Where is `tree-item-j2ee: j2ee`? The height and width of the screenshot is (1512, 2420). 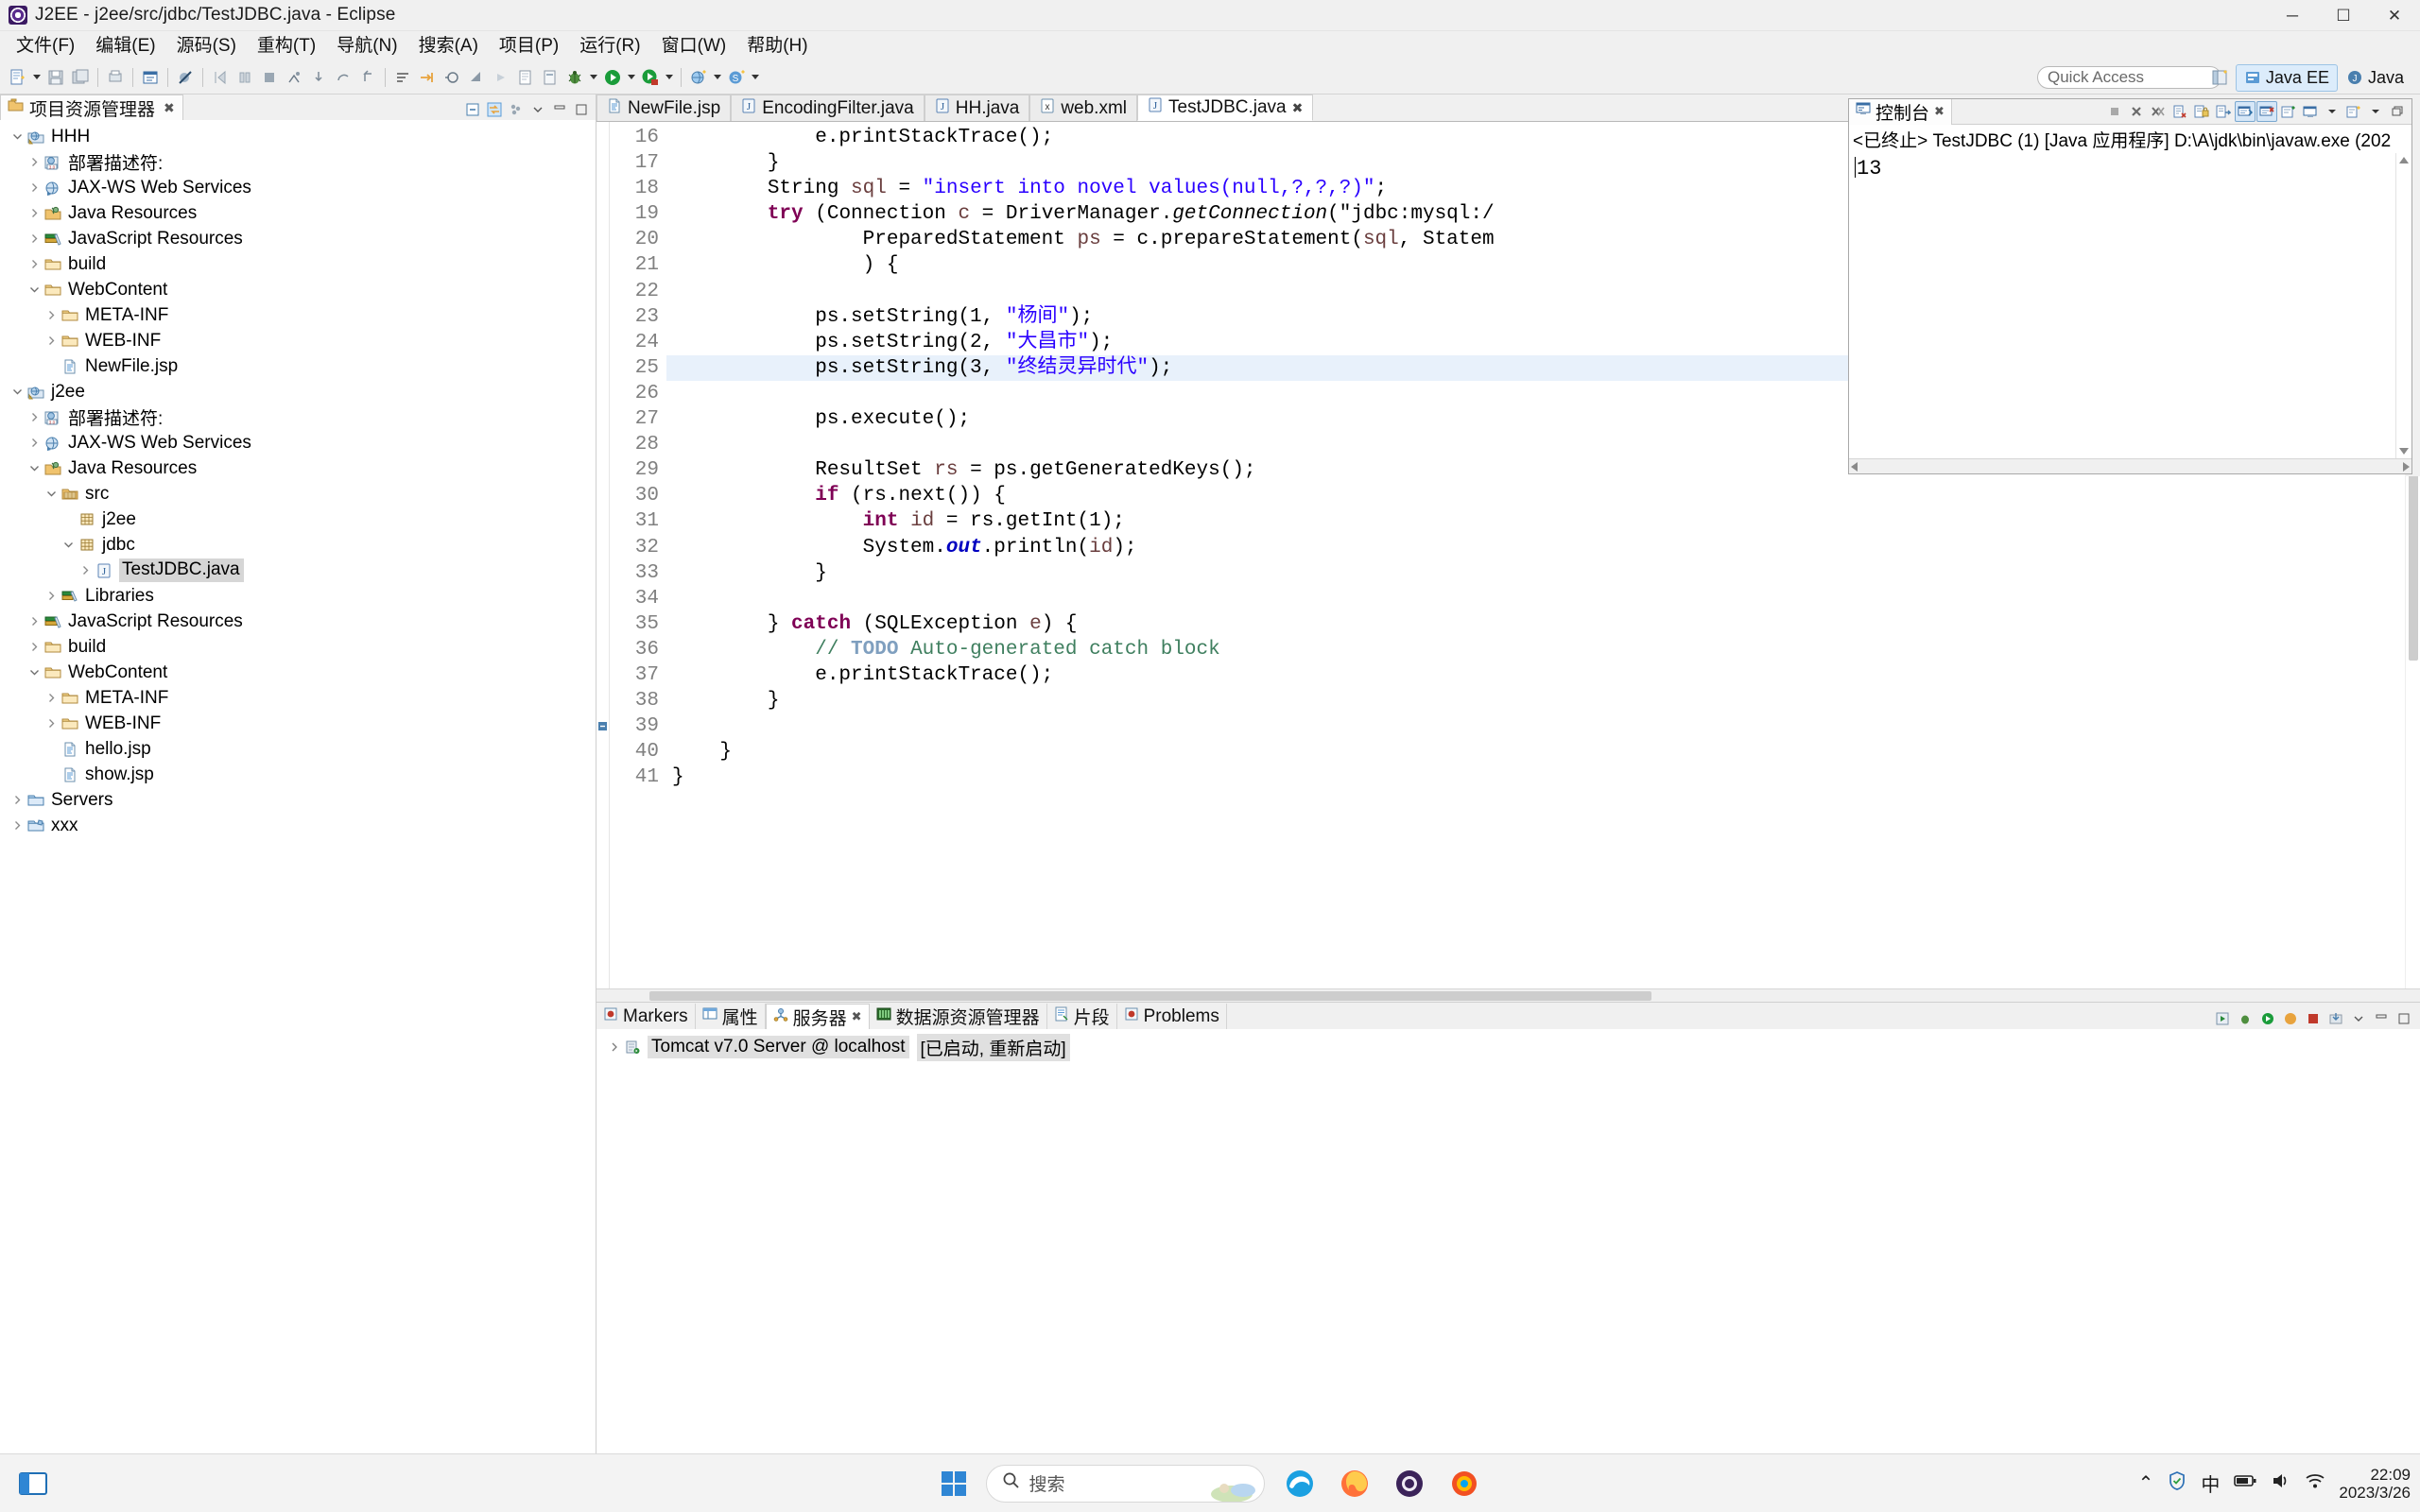 tree-item-j2ee: j2ee is located at coordinates (298, 519).